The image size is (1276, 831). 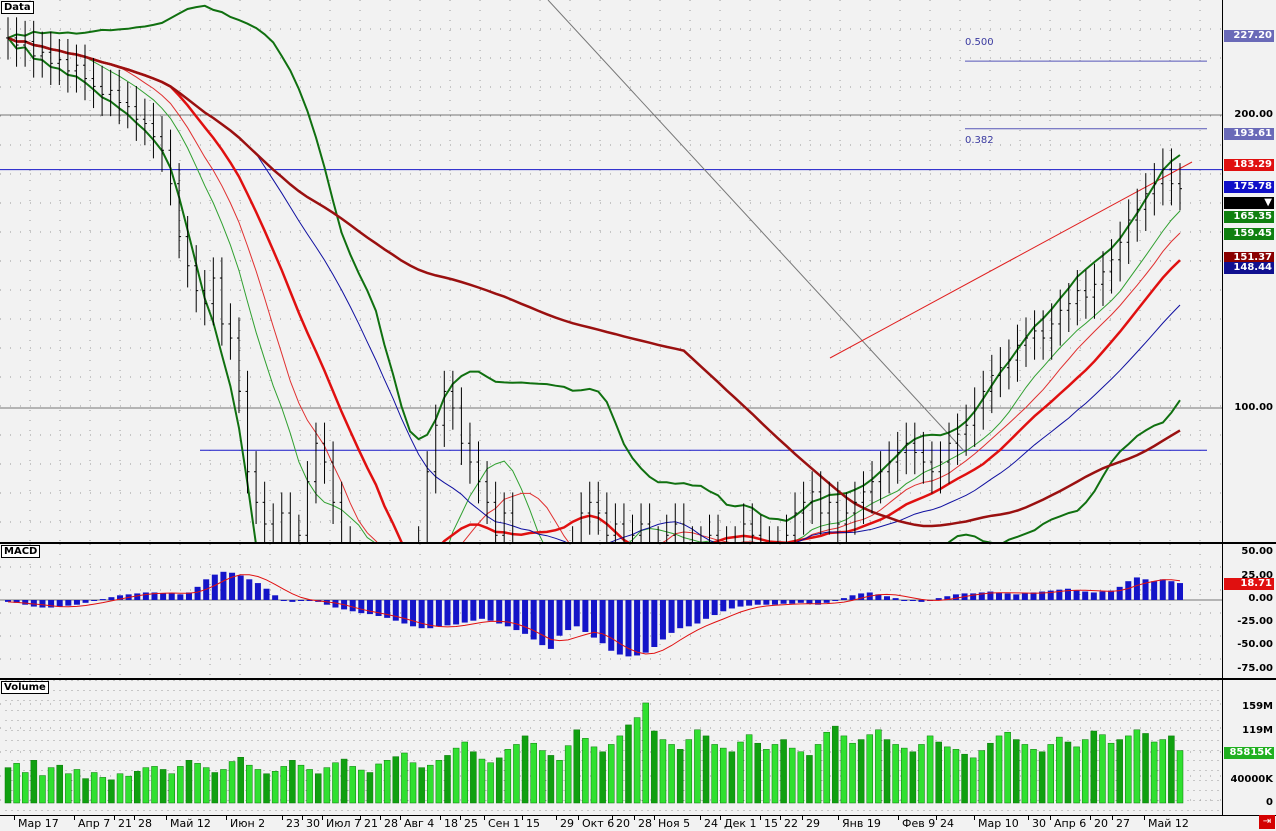 I want to click on macd-tick-neg50: -50.00, so click(x=1255, y=644).